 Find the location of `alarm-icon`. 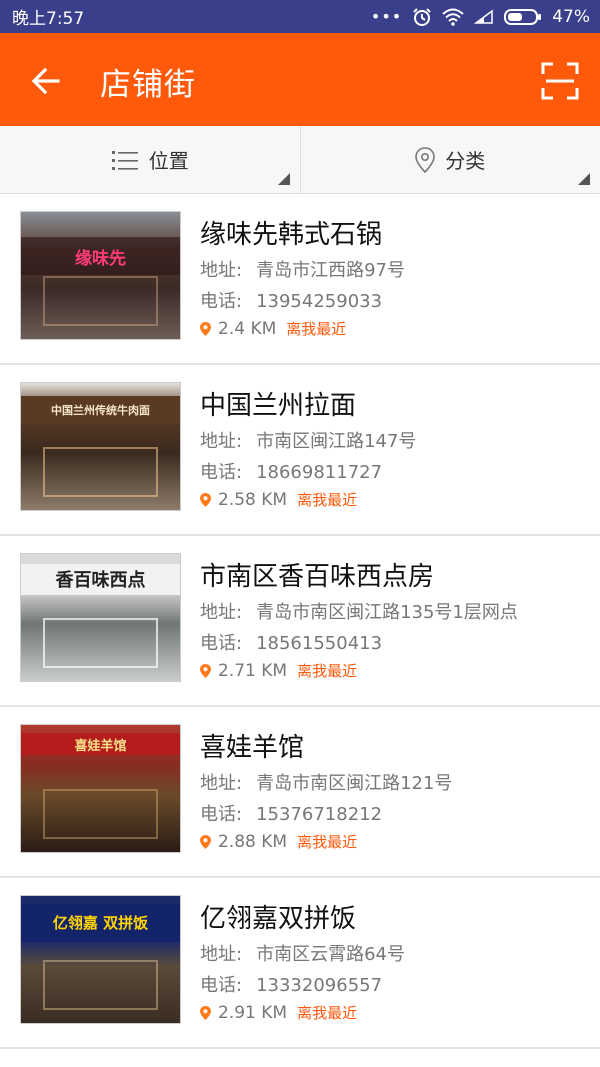

alarm-icon is located at coordinates (422, 17).